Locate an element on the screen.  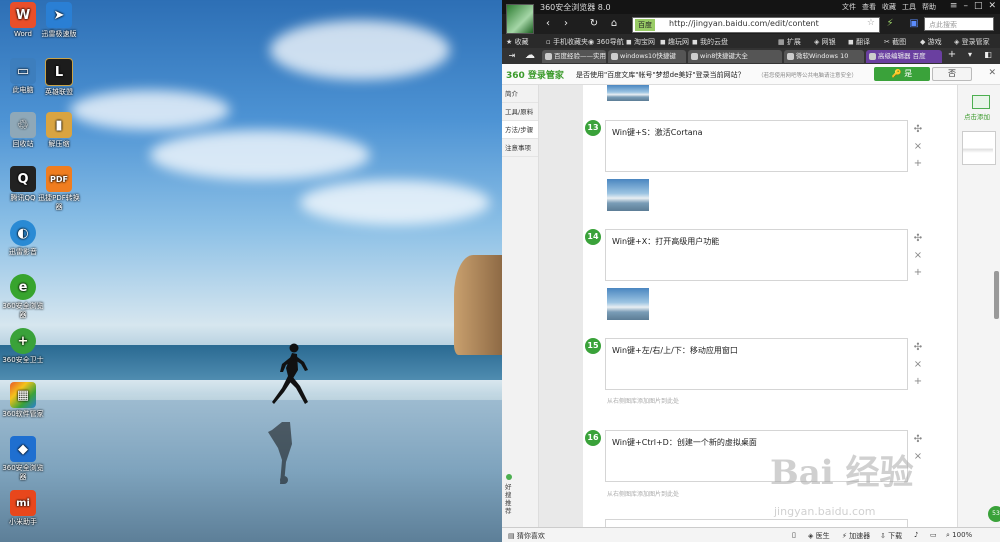
step-text-box: Win键+左/右/上/下：移动应用窗口 is located at coordinates (756, 364).